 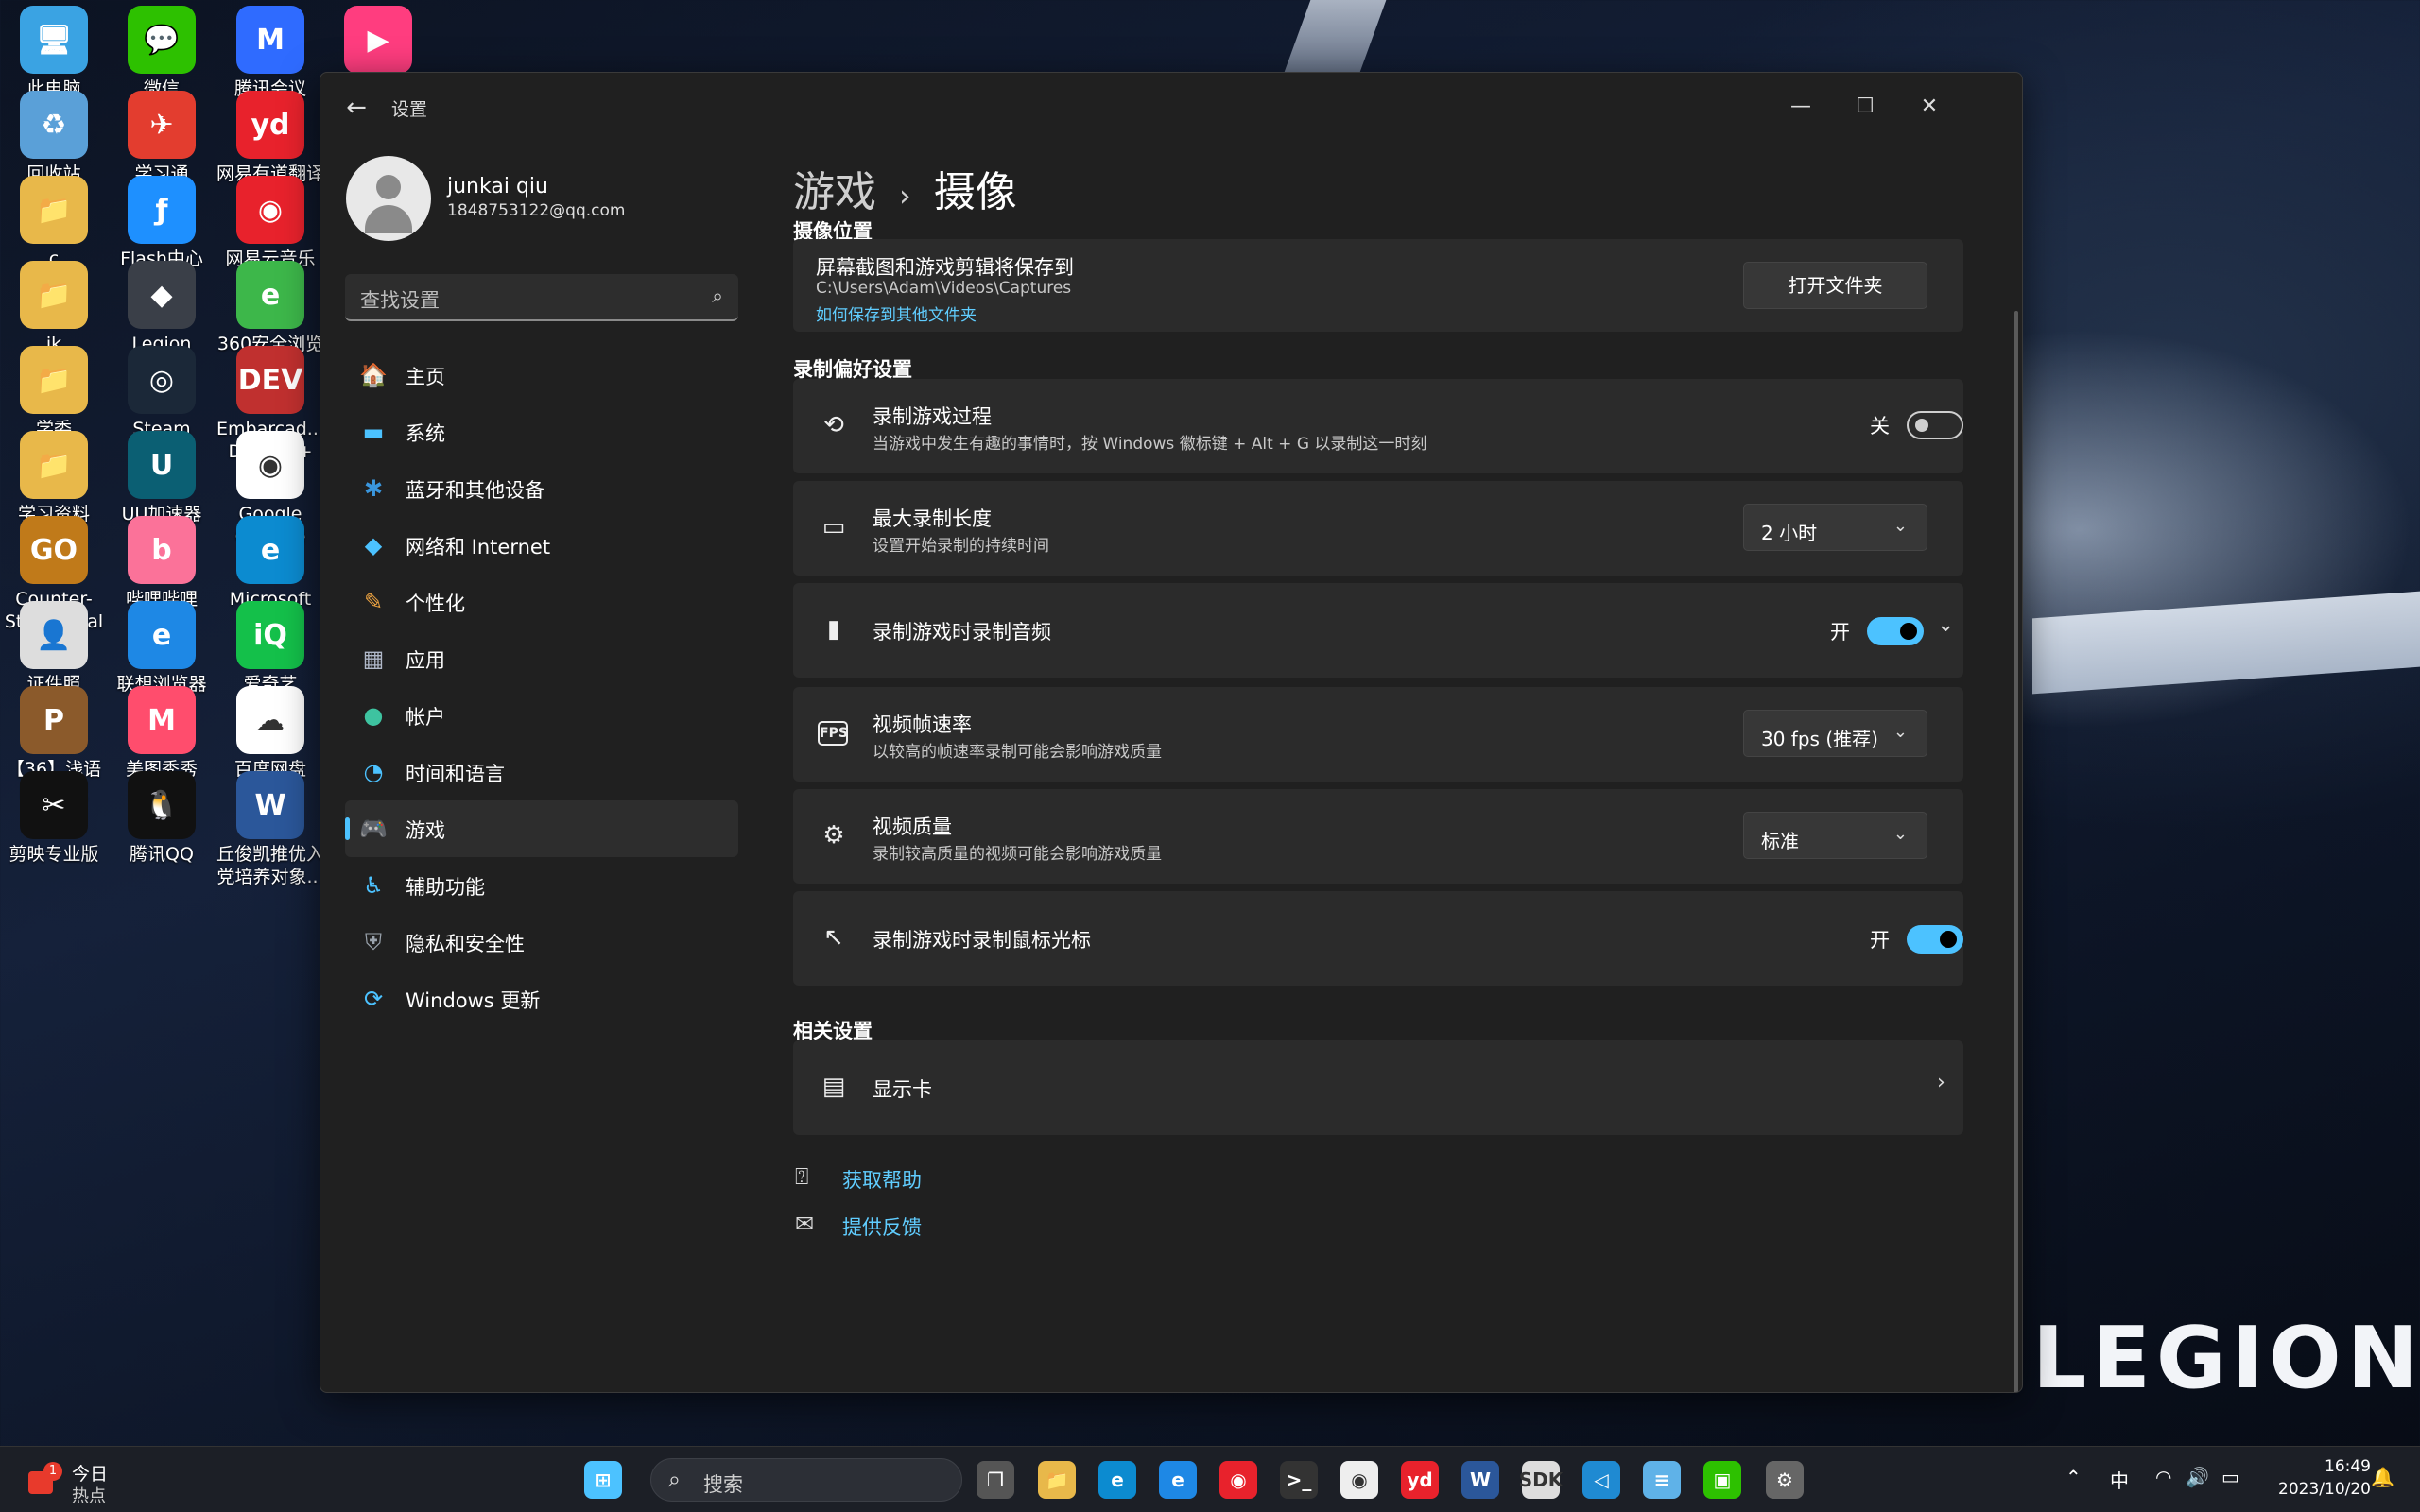 I want to click on chevron-down-icon: ⌄, so click(x=1900, y=834).